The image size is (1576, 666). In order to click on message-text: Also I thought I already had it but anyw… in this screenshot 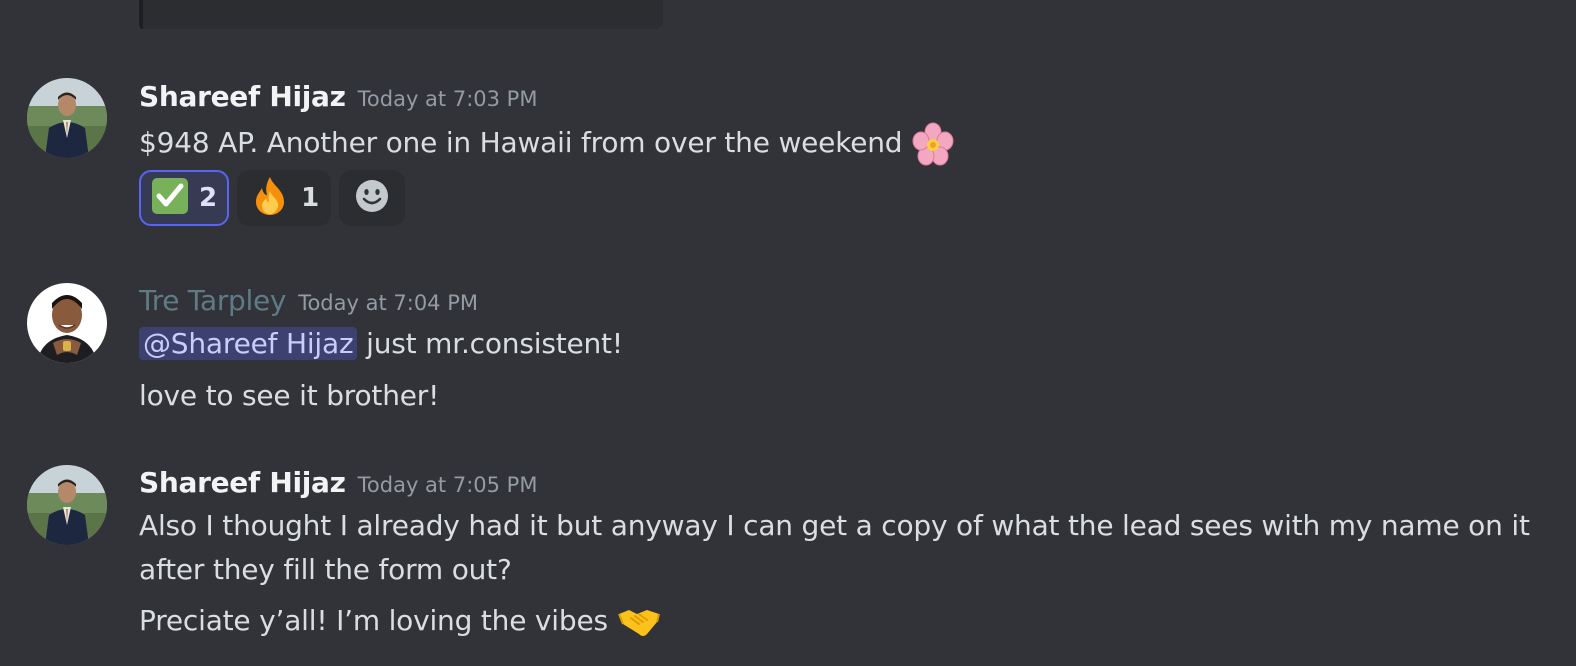, I will do `click(834, 525)`.